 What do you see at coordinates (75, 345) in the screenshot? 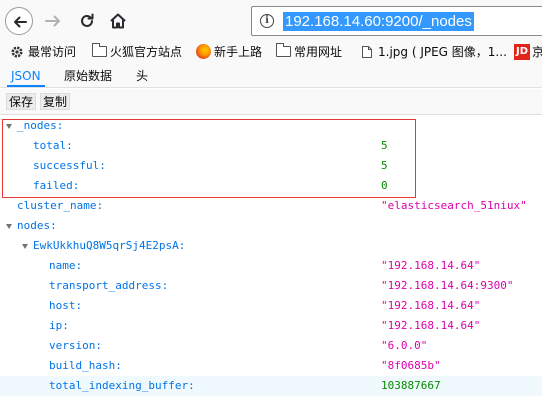
I see `tree-key: version:` at bounding box center [75, 345].